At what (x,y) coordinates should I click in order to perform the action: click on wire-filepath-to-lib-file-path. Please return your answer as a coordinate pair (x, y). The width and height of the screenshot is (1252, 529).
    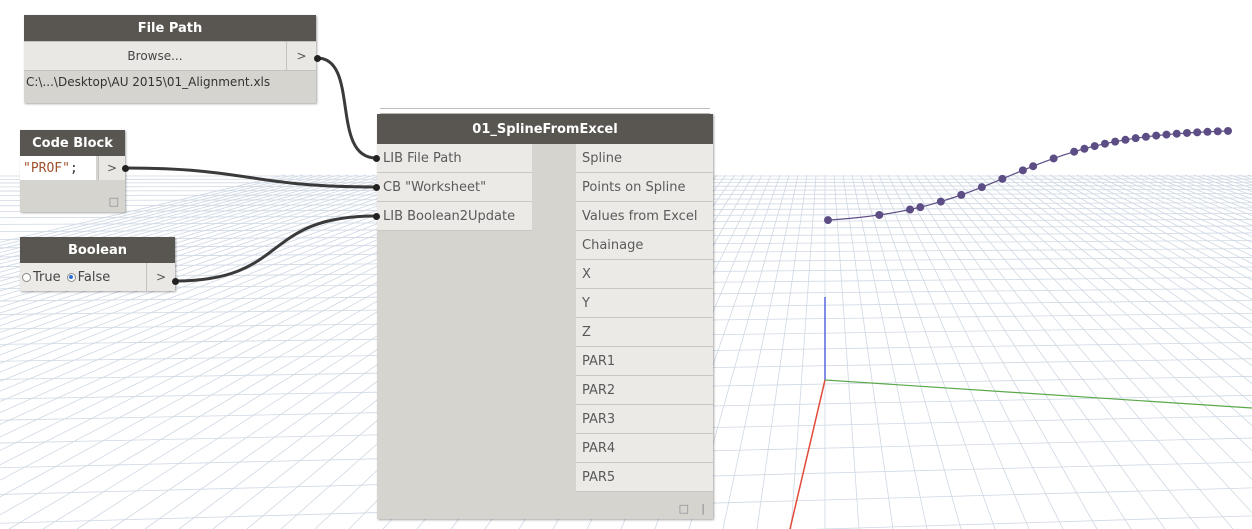
    Looking at the image, I should click on (346, 108).